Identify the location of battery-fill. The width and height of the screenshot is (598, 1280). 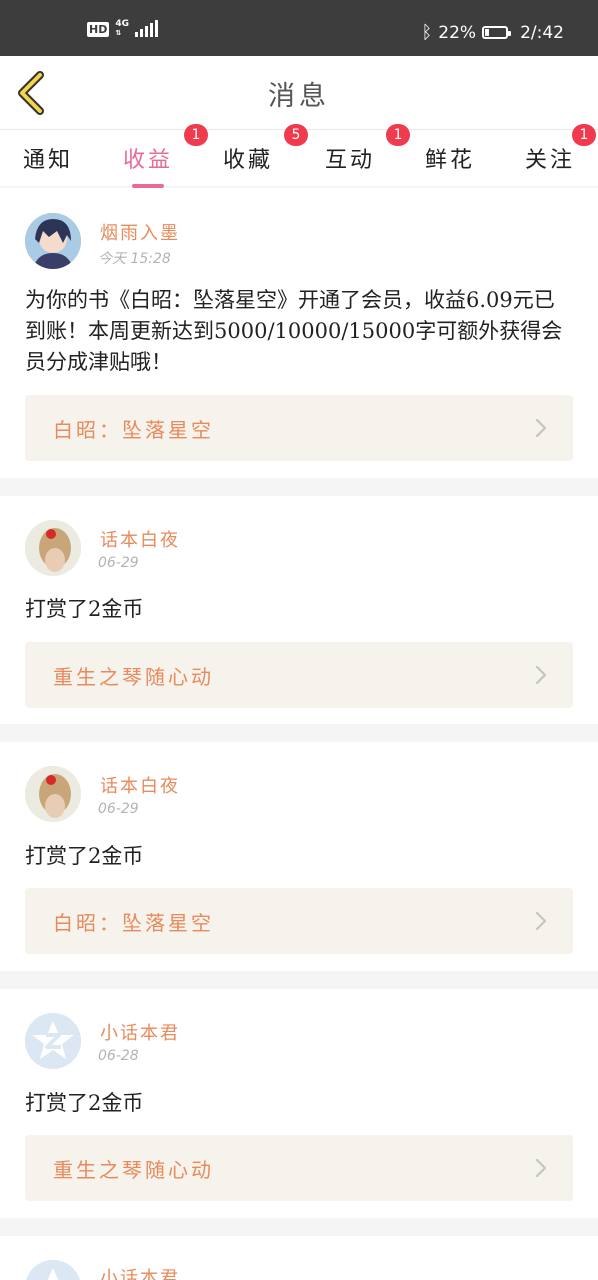
(487, 32).